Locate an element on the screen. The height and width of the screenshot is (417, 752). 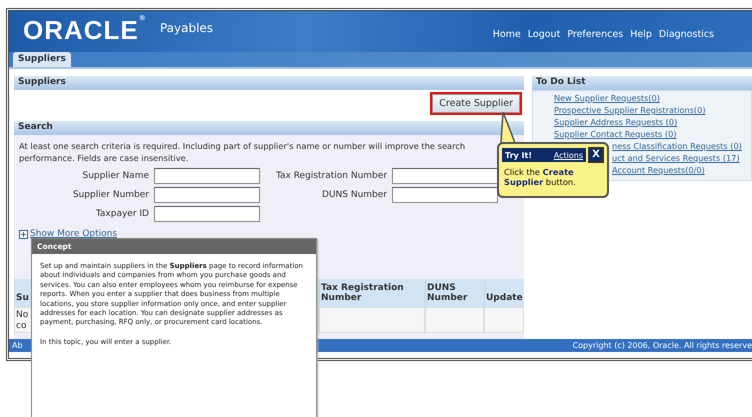
header-link: Home is located at coordinates (506, 34).